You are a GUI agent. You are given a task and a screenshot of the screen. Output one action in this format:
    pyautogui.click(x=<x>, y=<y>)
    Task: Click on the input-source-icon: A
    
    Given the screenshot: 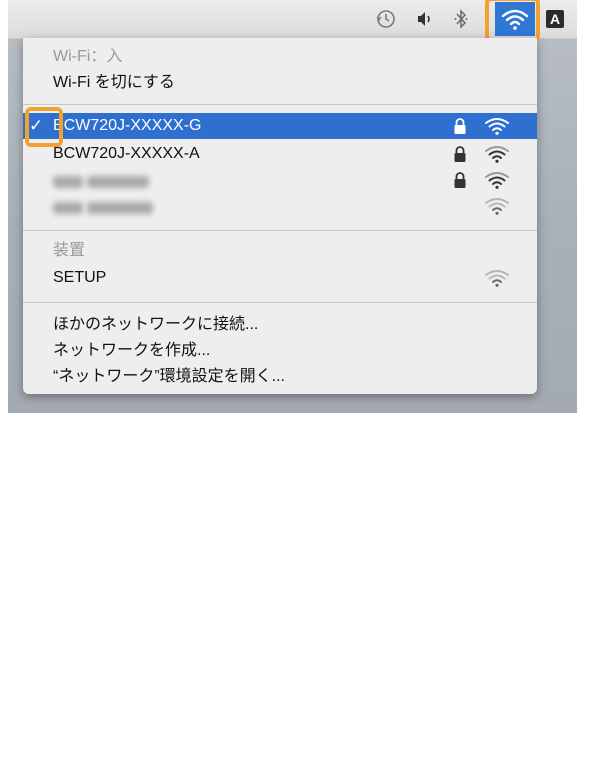 What is the action you would take?
    pyautogui.click(x=555, y=19)
    